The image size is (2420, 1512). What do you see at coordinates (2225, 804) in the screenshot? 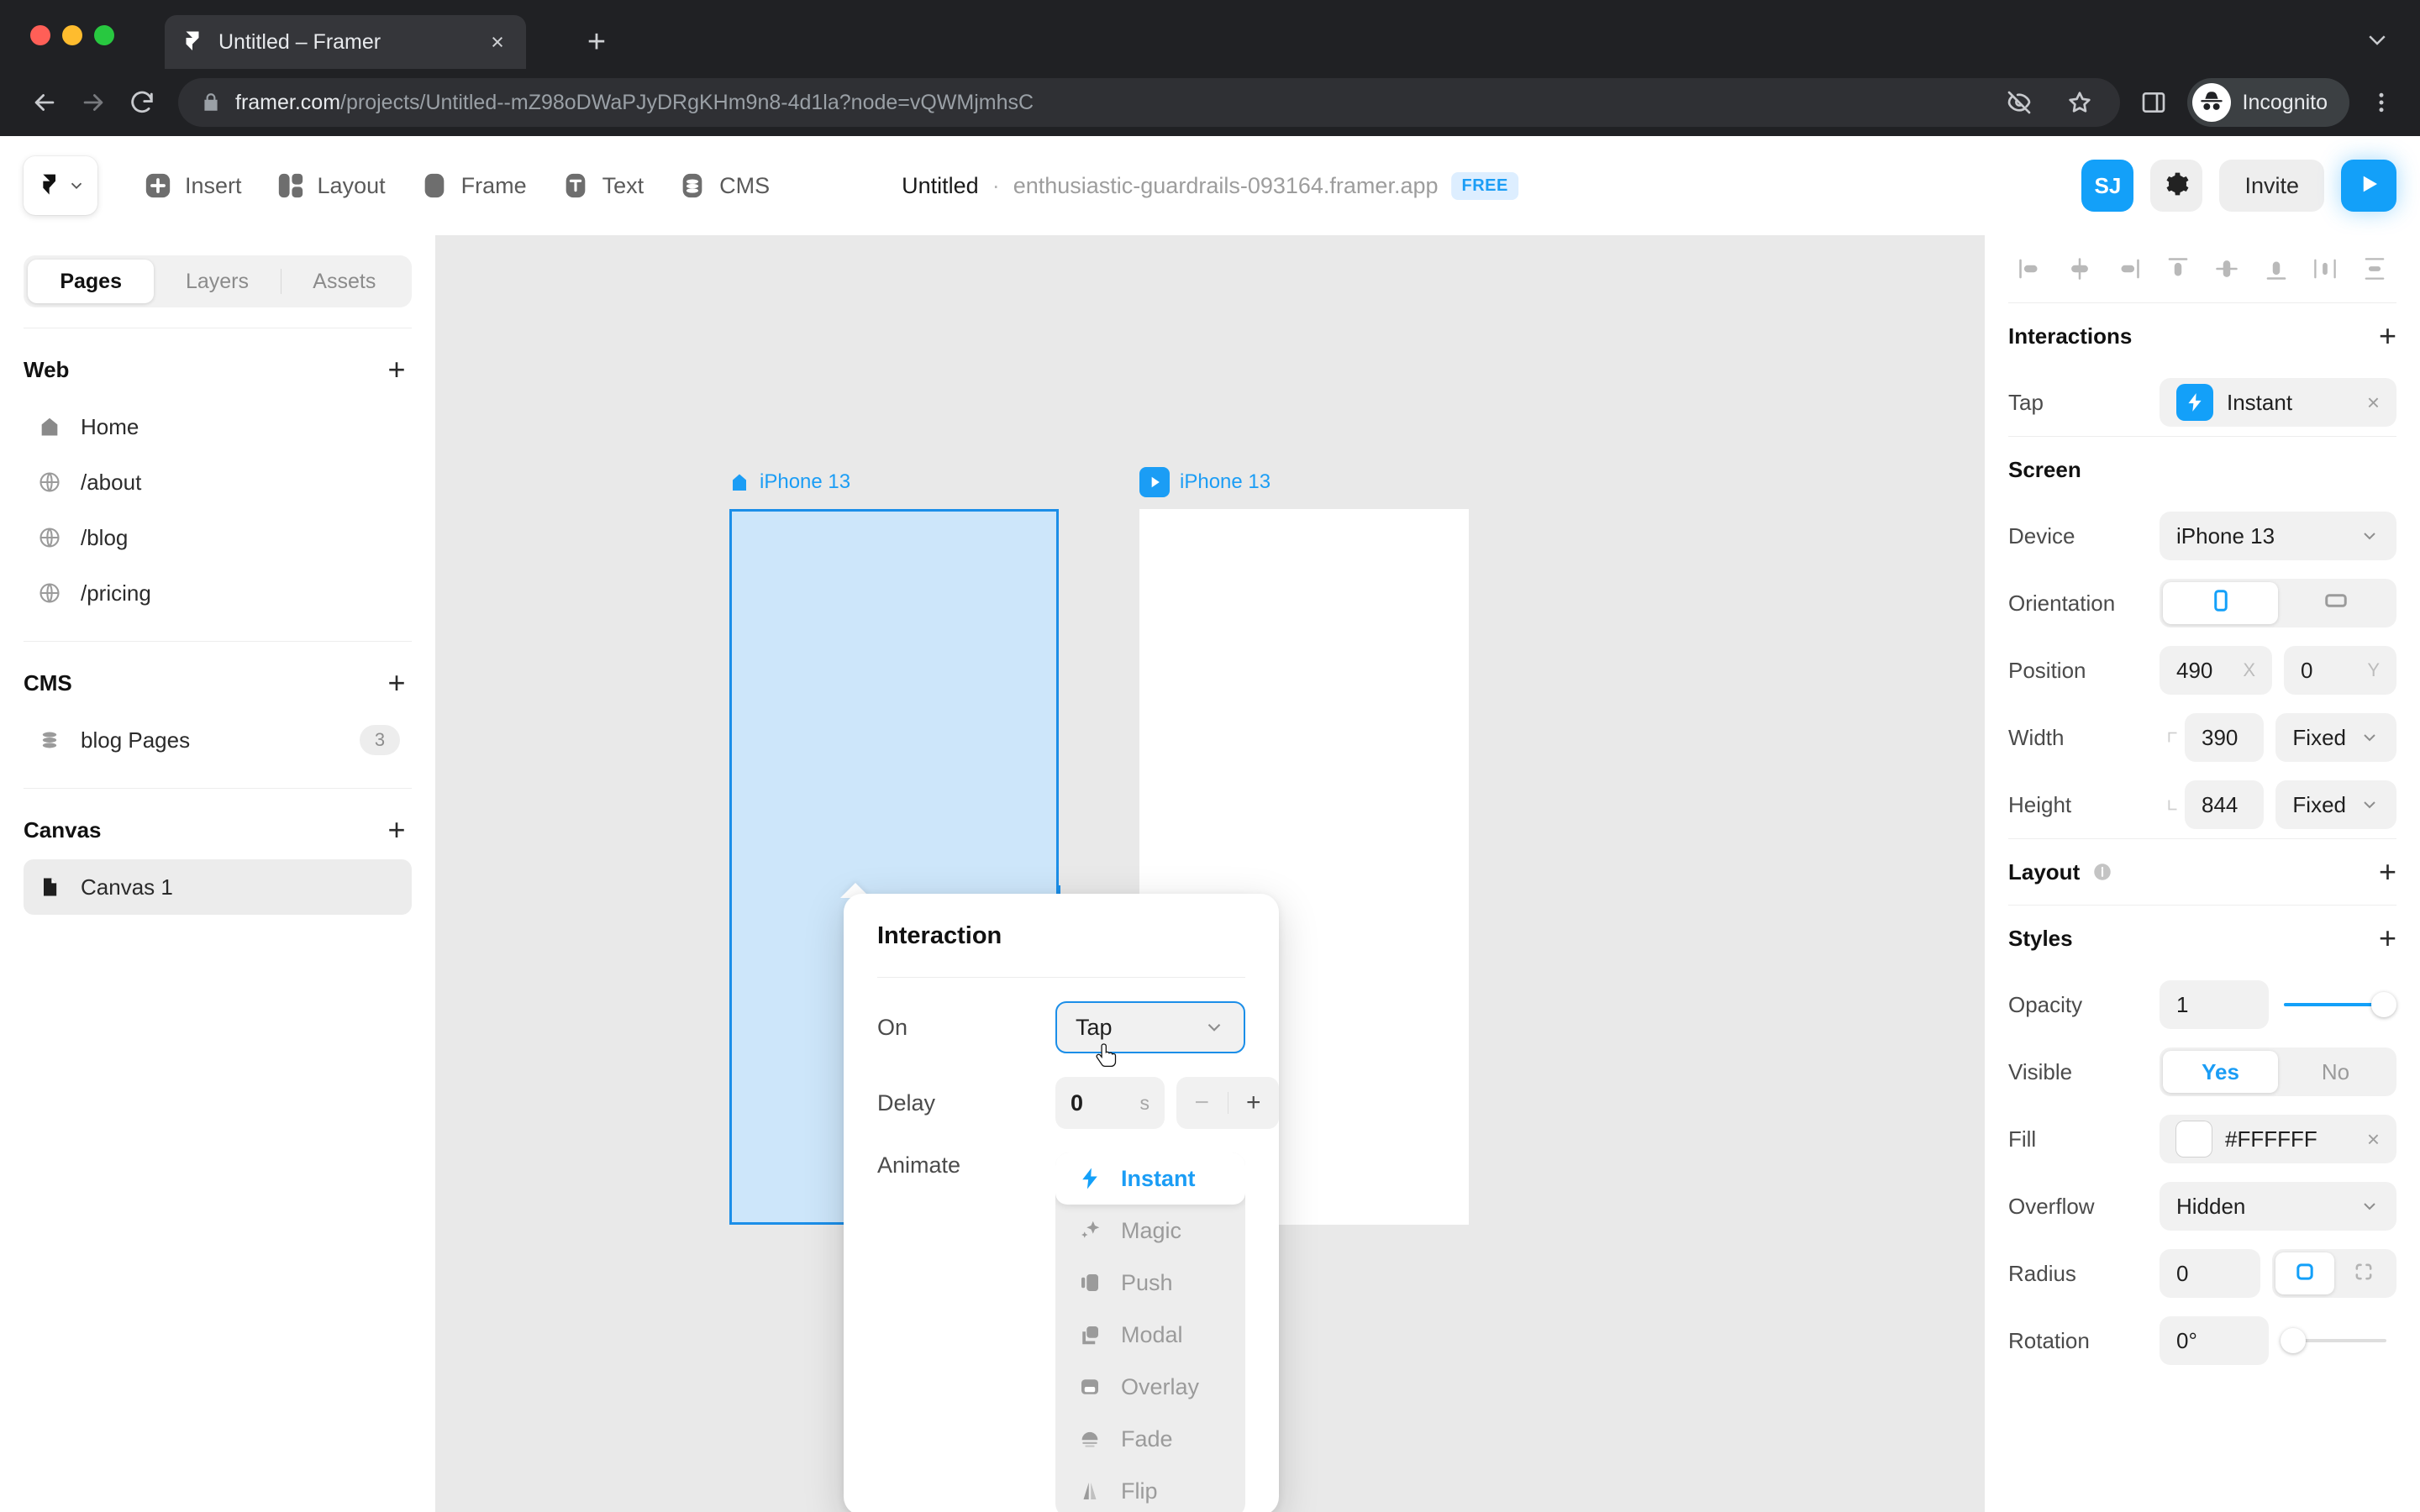
I see `height-input: 844` at bounding box center [2225, 804].